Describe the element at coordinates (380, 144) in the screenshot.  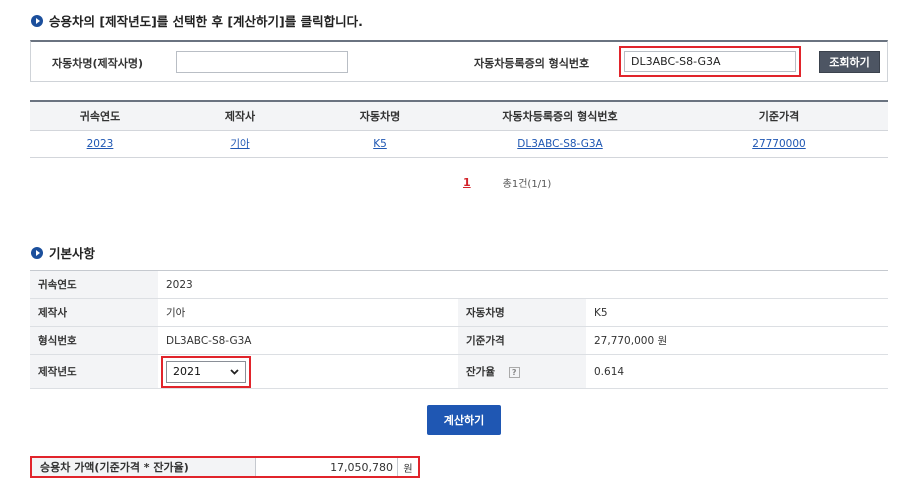
I see `result-car-name-link: K5` at that location.